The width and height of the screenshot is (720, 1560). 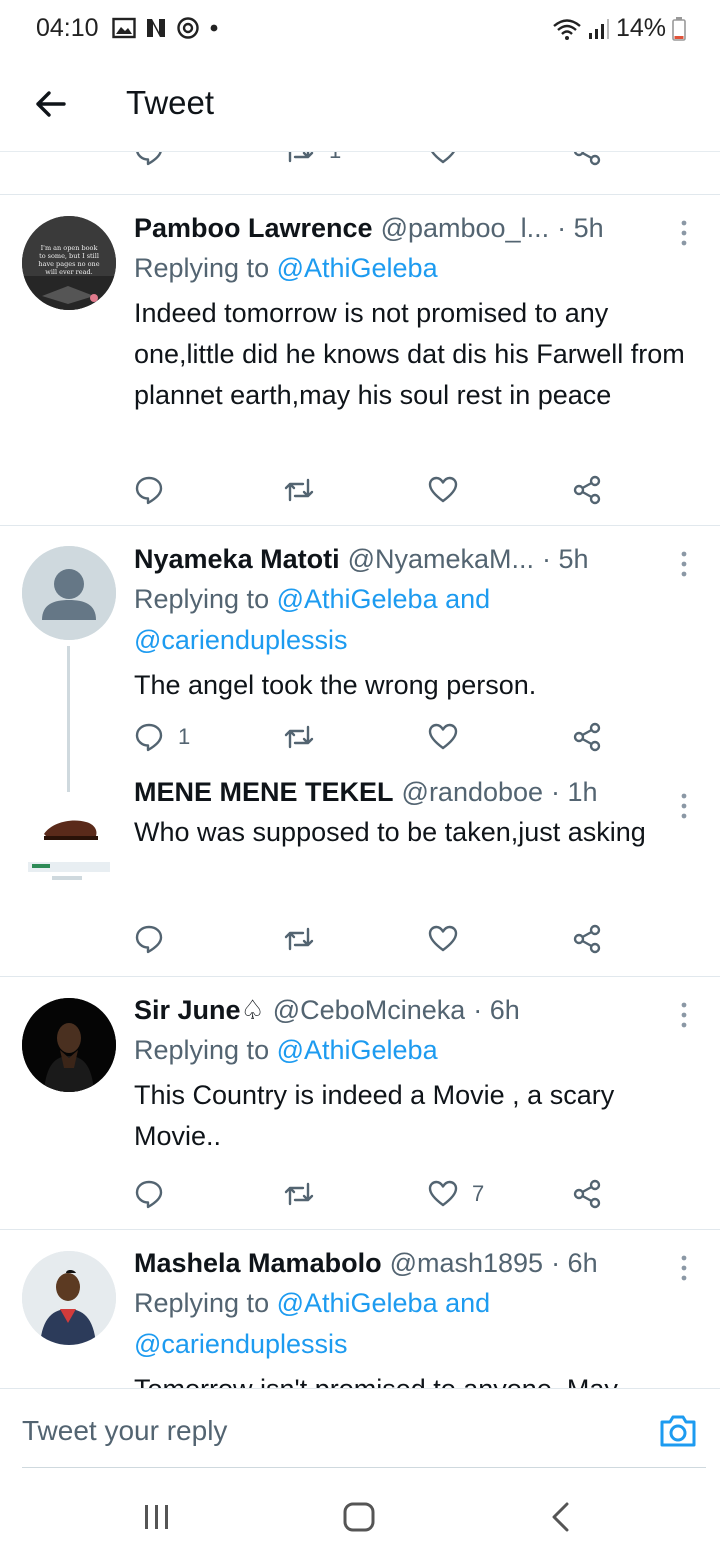 I want to click on tweet-header: Pamboo Lawrence @pamboo_l... · 5h, so click(x=415, y=228).